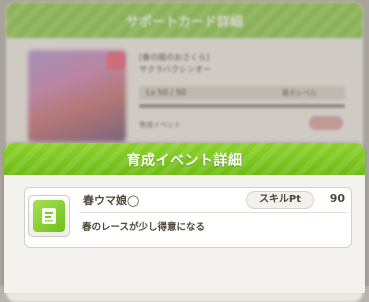  I want to click on skill-pt-value: 90, so click(337, 198).